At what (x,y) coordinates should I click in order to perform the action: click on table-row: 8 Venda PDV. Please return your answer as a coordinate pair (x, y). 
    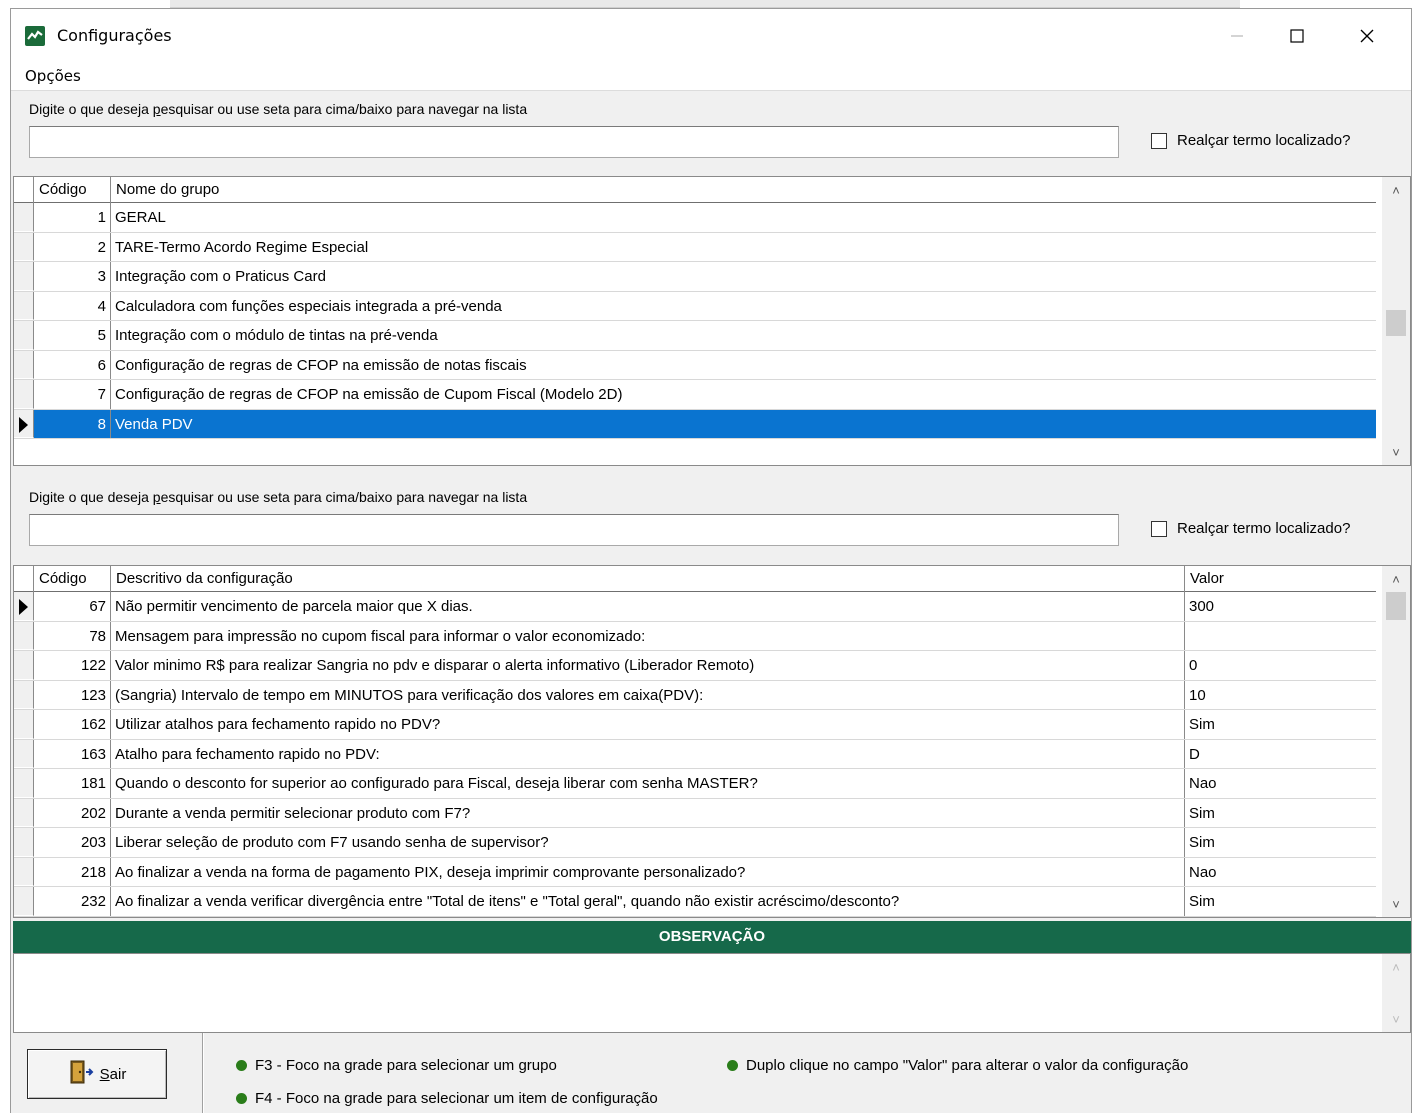
    Looking at the image, I should click on (695, 424).